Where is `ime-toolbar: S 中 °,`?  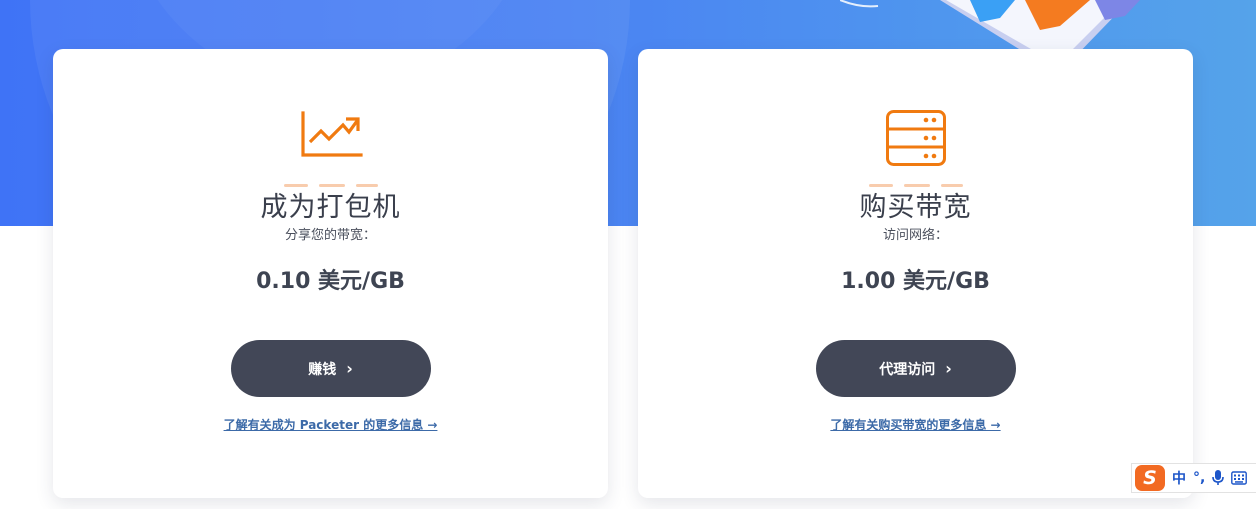 ime-toolbar: S 中 °, is located at coordinates (1193, 478).